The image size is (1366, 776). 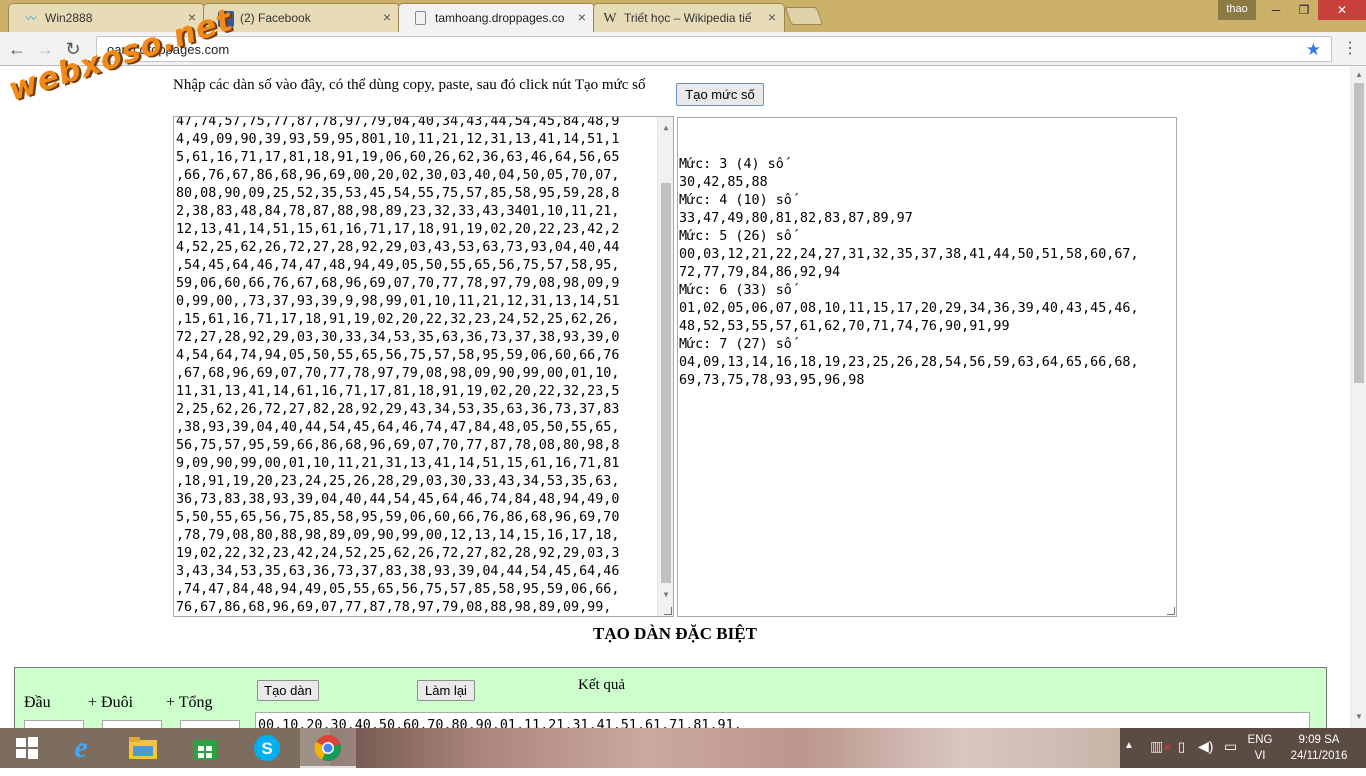 I want to click on internet-explorer-icon: e, so click(x=81, y=748).